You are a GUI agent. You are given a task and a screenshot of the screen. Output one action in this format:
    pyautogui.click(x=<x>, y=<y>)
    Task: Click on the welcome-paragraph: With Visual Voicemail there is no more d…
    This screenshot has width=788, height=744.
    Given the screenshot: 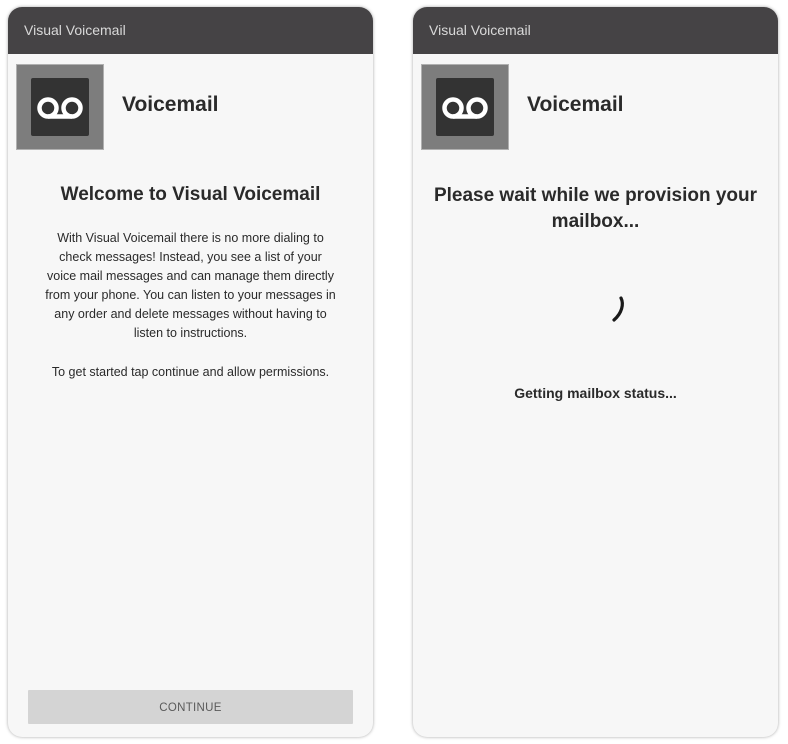 What is the action you would take?
    pyautogui.click(x=190, y=285)
    